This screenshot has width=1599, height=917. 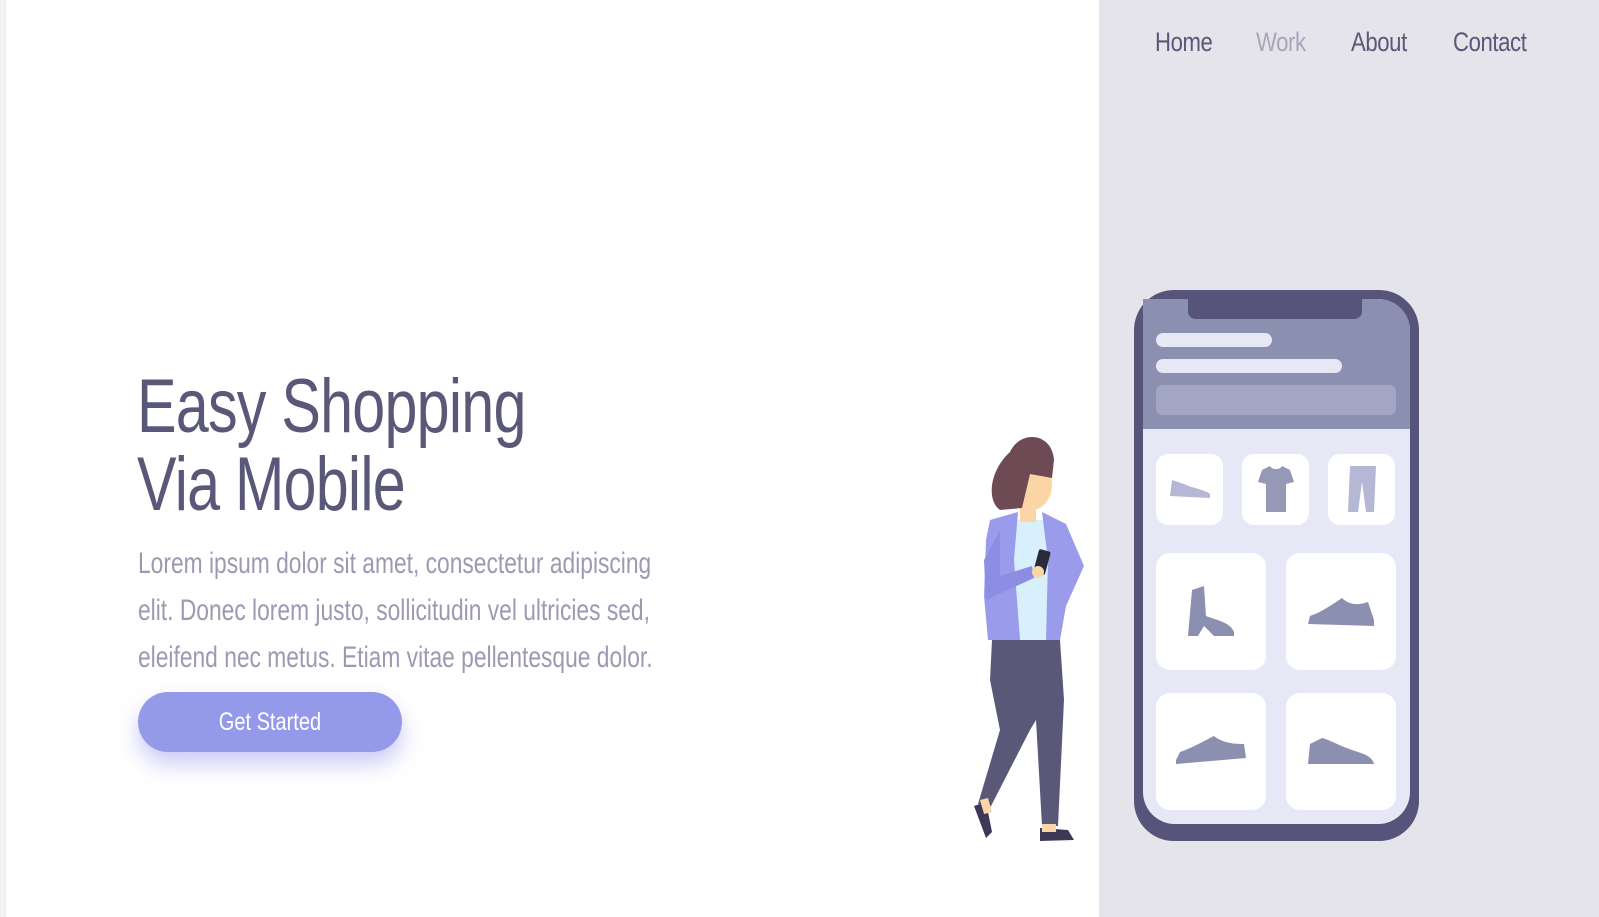 What do you see at coordinates (1063, 576) in the screenshot?
I see `woman-jacket-right` at bounding box center [1063, 576].